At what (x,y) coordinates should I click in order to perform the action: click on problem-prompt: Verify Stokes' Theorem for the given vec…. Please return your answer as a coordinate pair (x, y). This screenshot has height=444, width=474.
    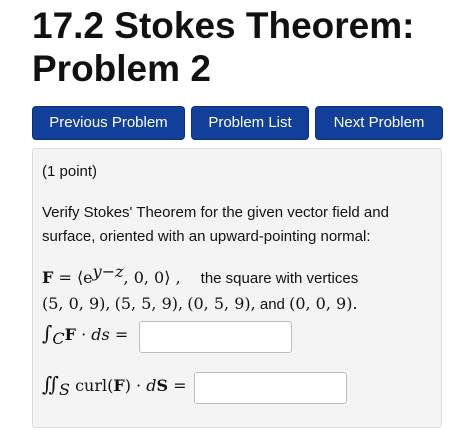
    Looking at the image, I should click on (215, 224).